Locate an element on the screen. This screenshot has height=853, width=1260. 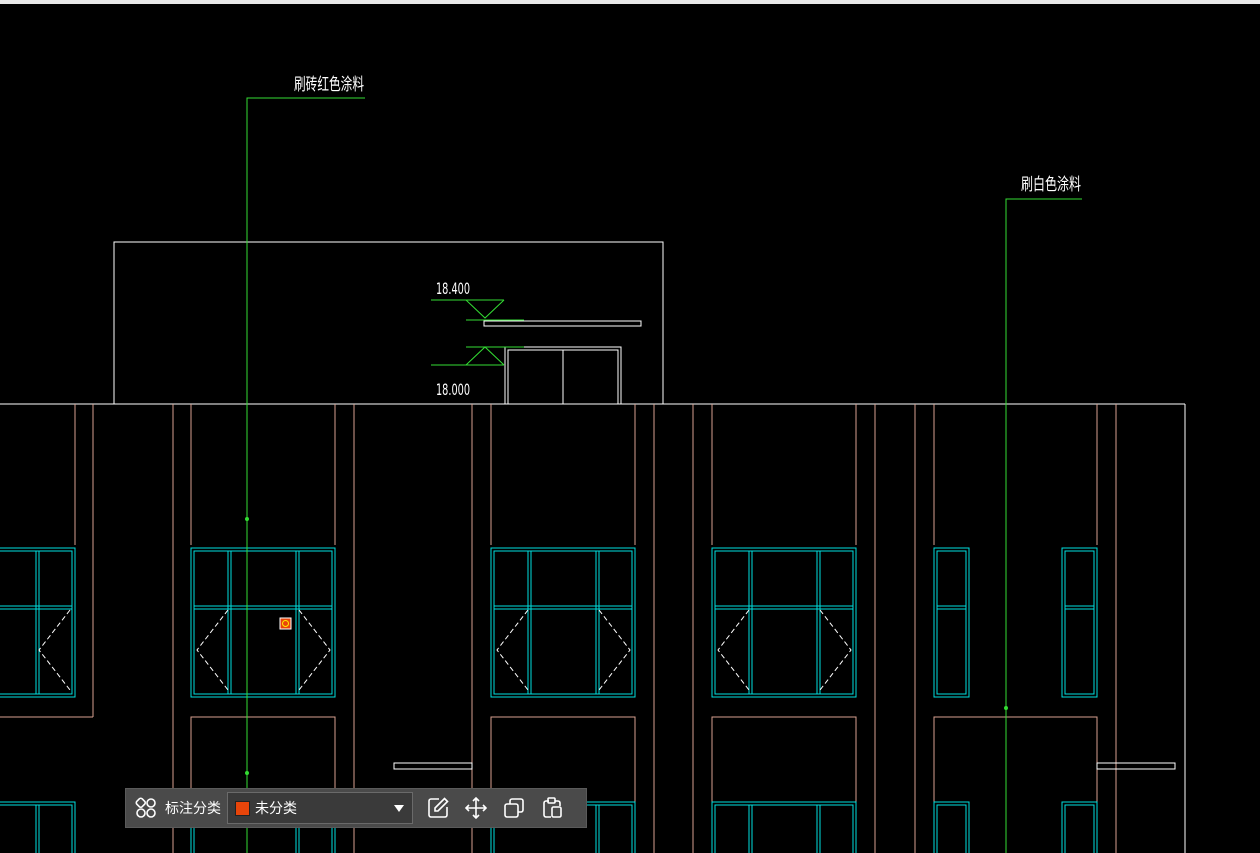
elevation-label-lower: 18.000 is located at coordinates (453, 389).